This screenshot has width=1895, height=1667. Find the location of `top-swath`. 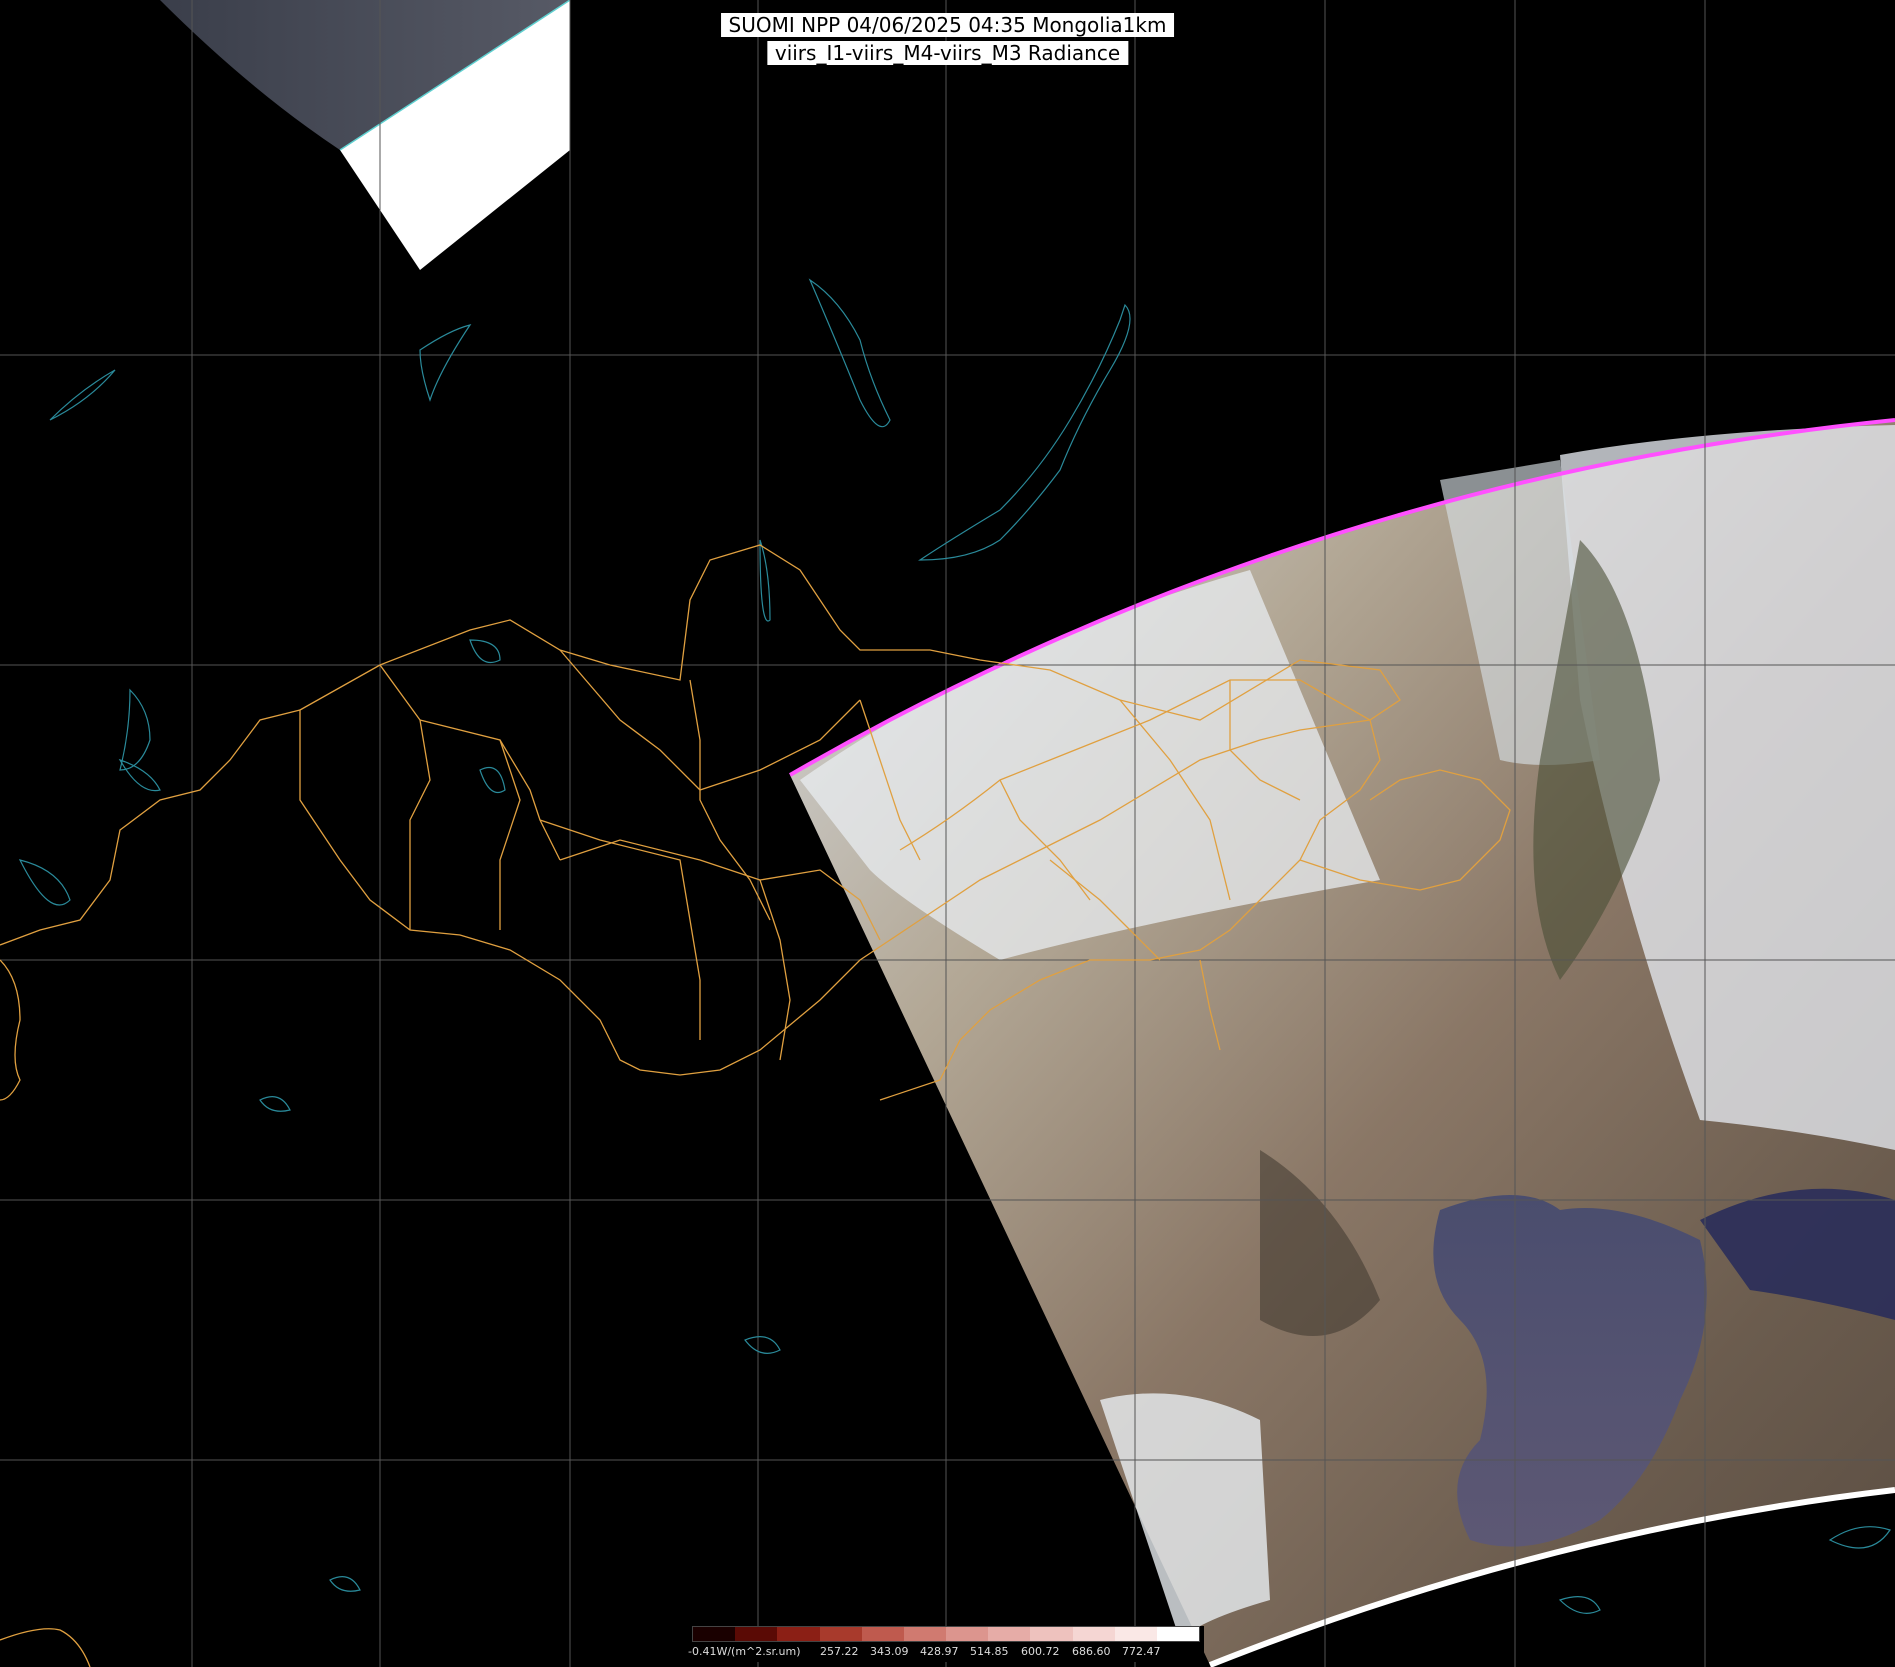

top-swath is located at coordinates (365, 135).